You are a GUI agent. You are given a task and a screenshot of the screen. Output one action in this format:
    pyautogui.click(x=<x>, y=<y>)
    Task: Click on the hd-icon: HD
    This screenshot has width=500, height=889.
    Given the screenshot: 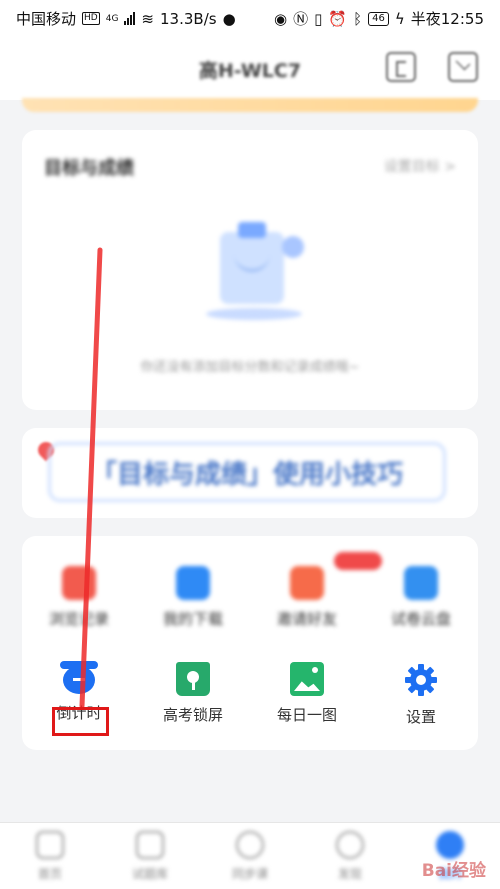 What is the action you would take?
    pyautogui.click(x=91, y=18)
    